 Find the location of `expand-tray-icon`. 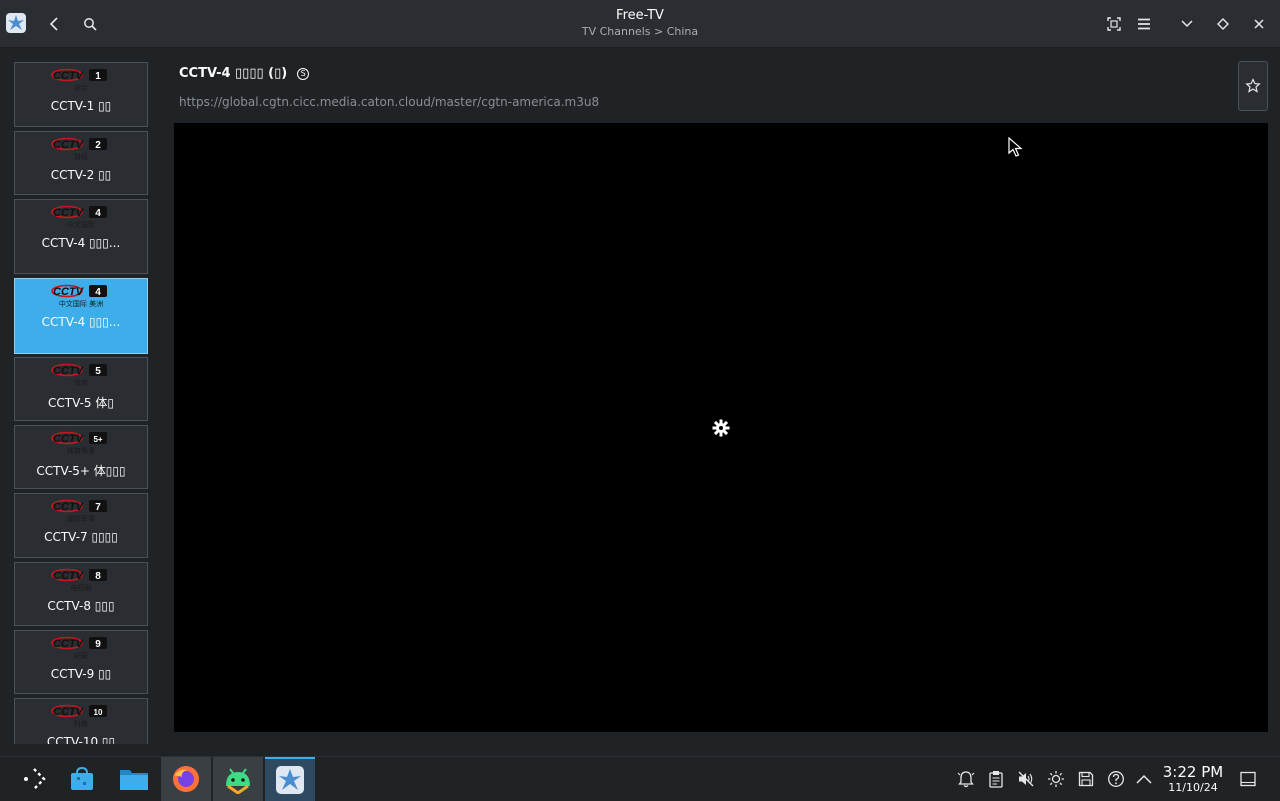

expand-tray-icon is located at coordinates (1144, 779).